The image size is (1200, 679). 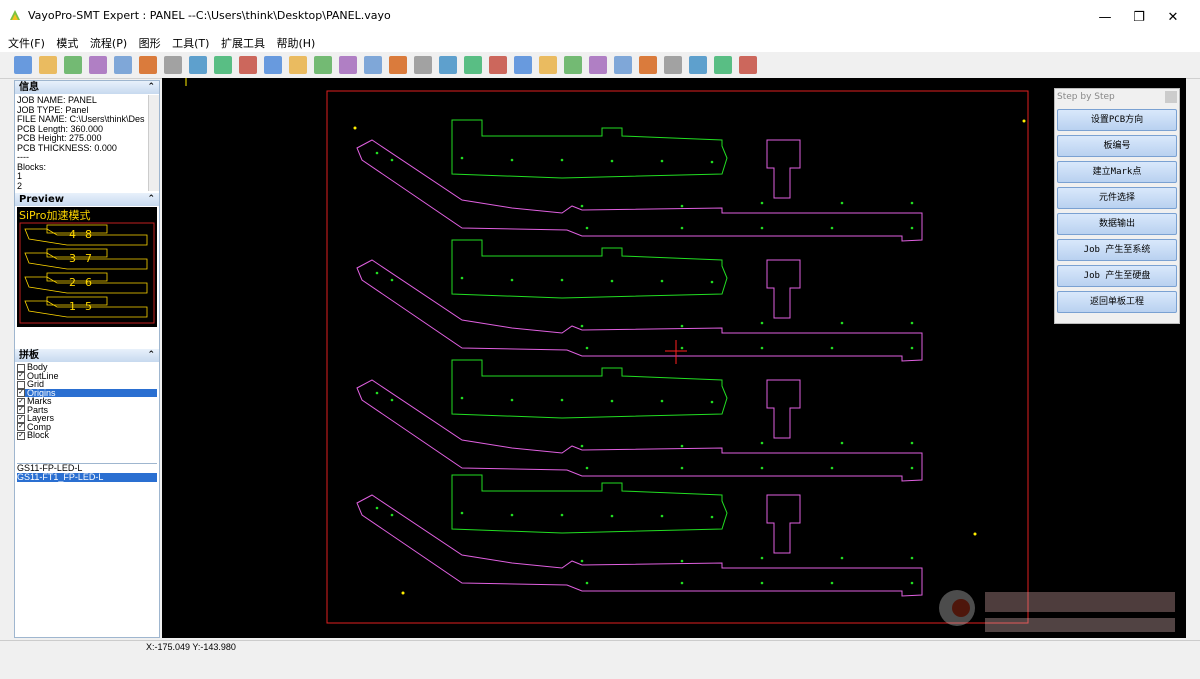 I want to click on zoom-out-icon, so click(x=223, y=65).